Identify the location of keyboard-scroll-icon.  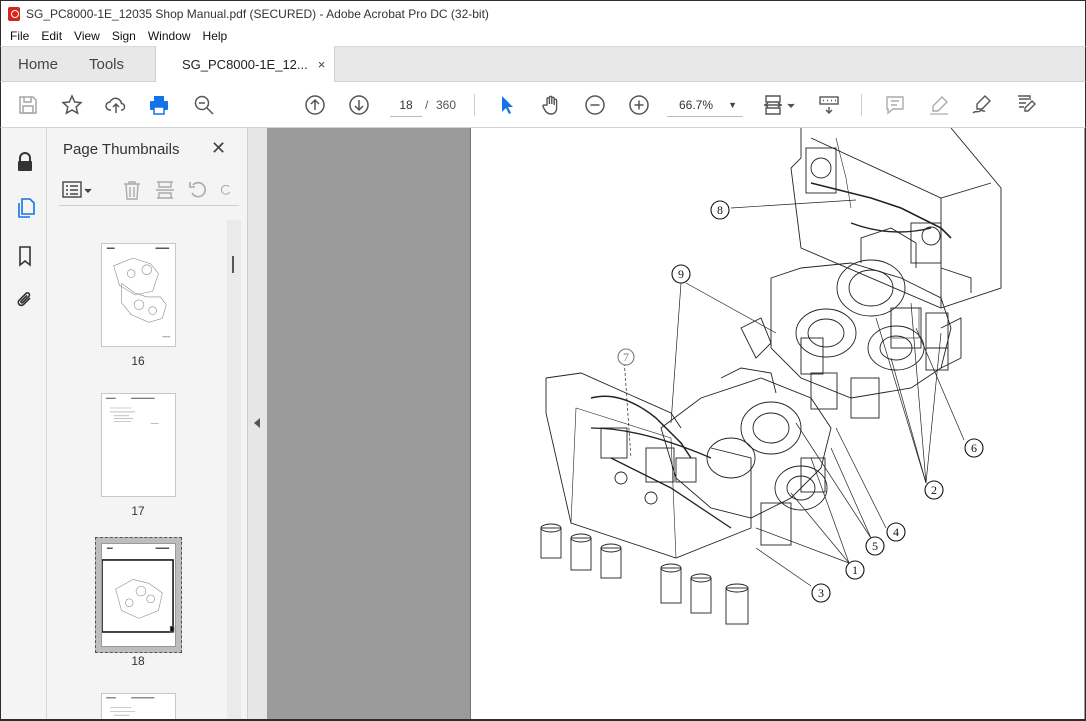
(829, 105).